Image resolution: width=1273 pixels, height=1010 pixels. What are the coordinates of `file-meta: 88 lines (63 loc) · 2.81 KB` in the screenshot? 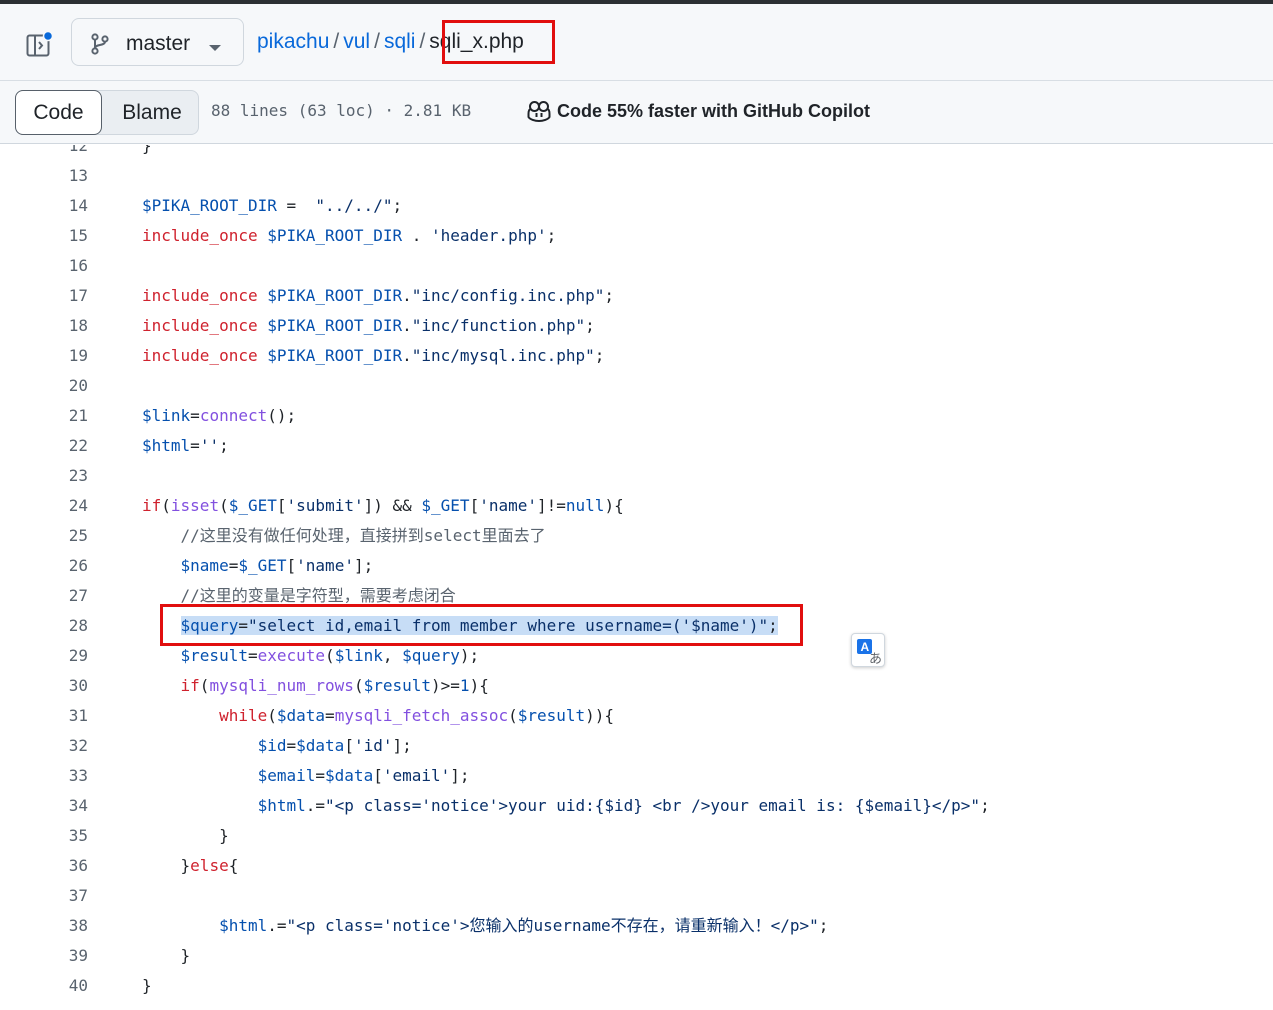 It's located at (341, 110).